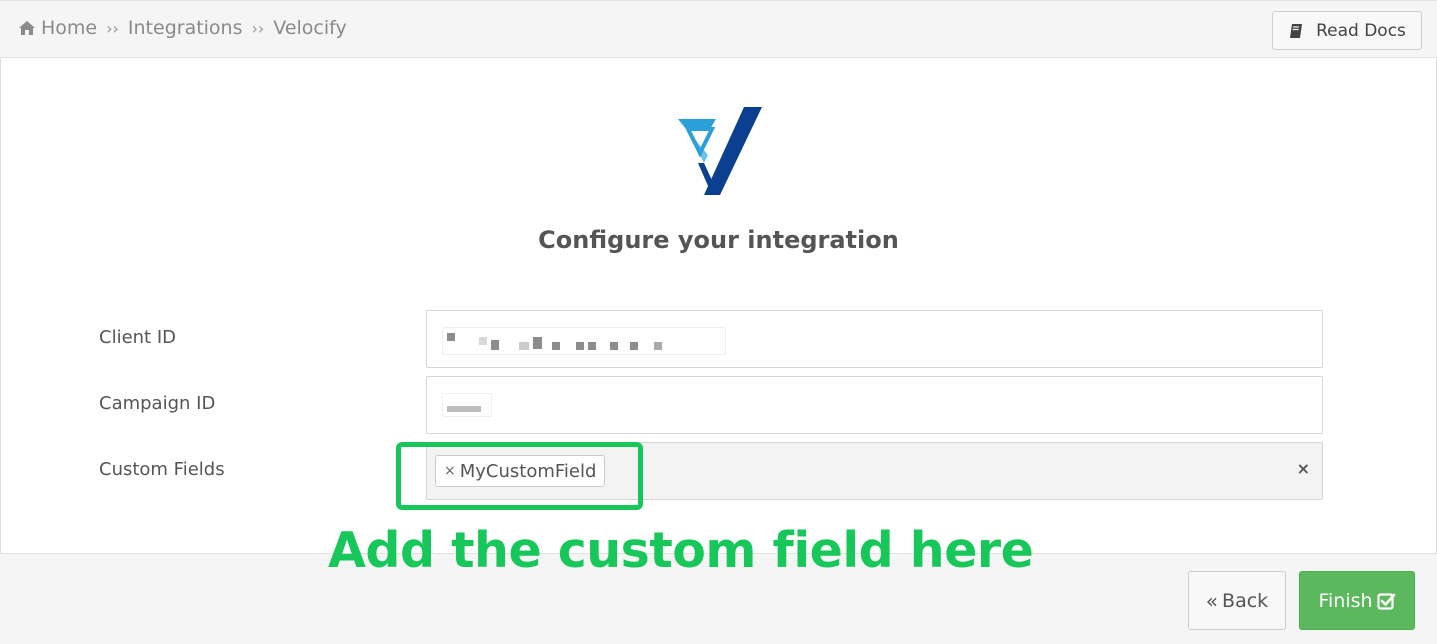 The height and width of the screenshot is (644, 1437). I want to click on custom-field-tag: × MyCustomField, so click(520, 471).